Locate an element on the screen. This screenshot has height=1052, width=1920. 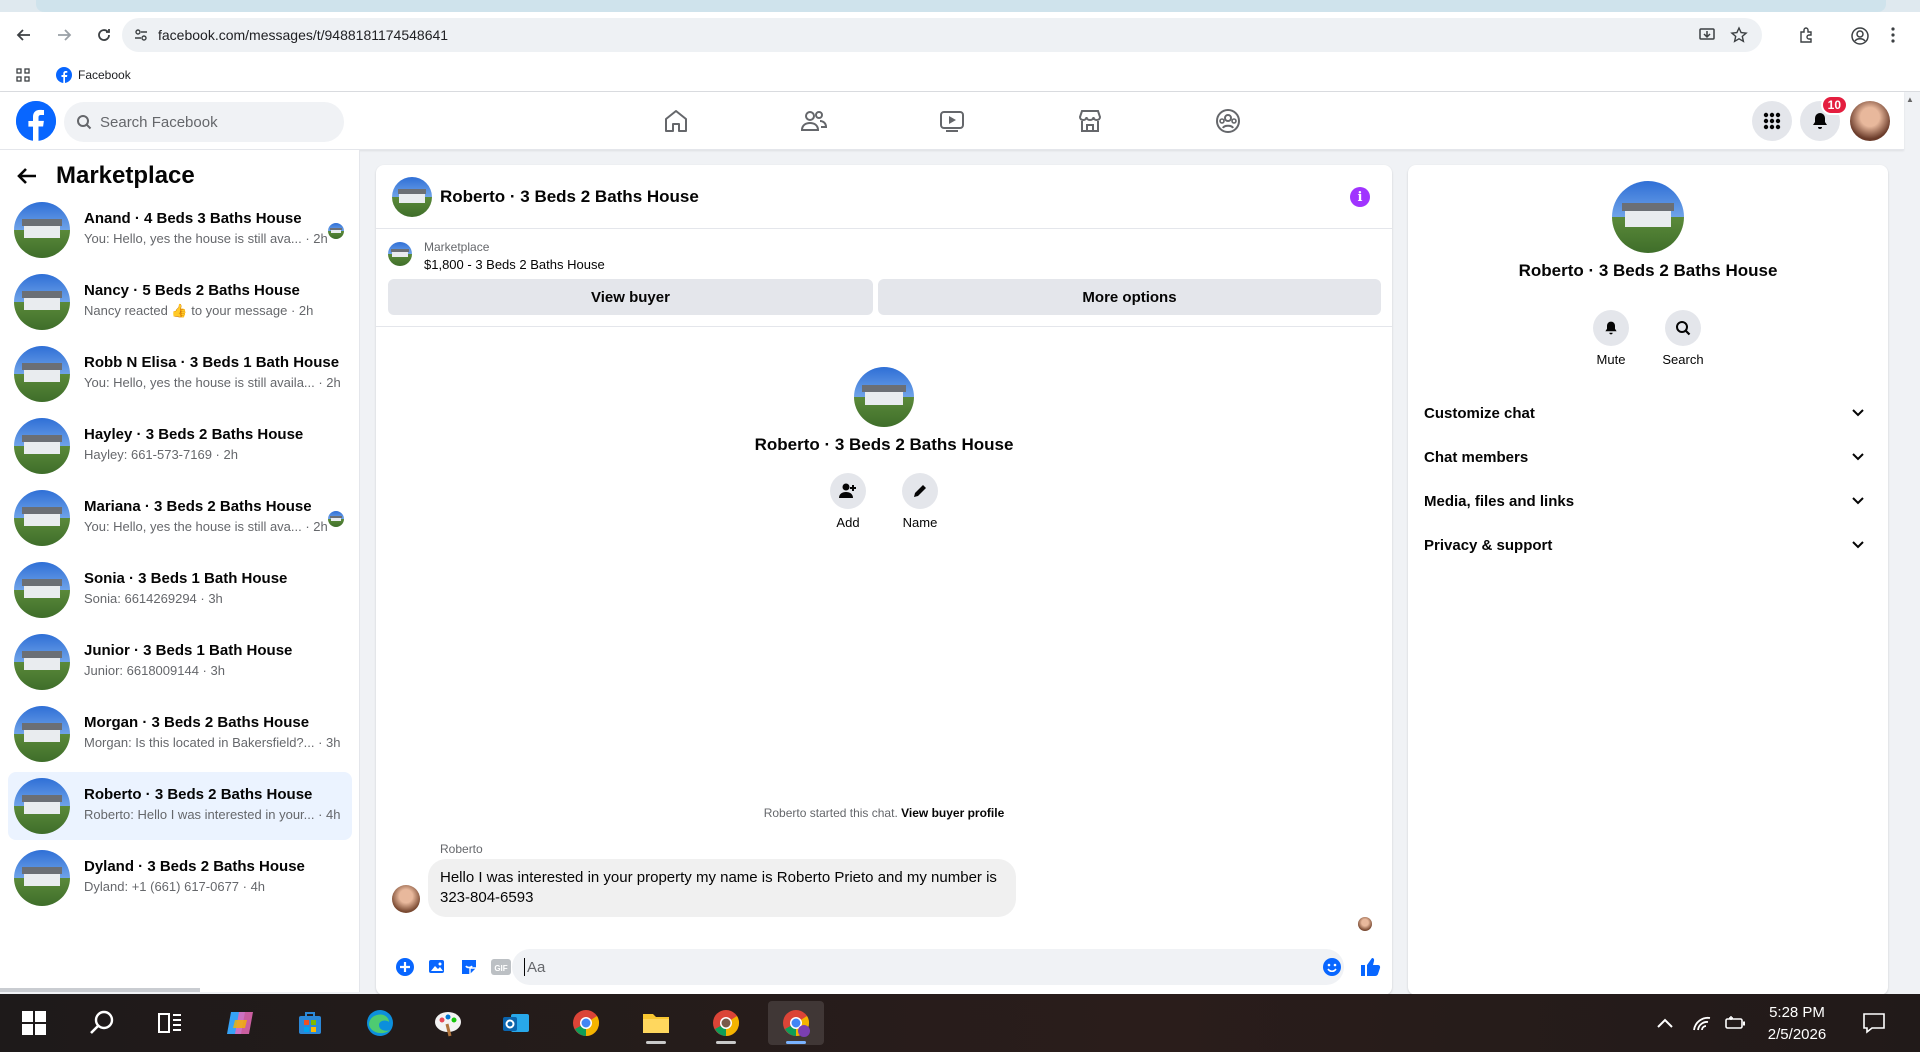
search-icon is located at coordinates (1683, 328).